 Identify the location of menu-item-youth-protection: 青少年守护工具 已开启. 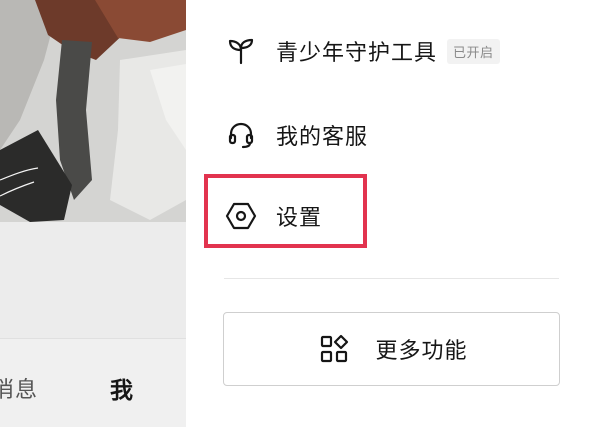
(361, 51).